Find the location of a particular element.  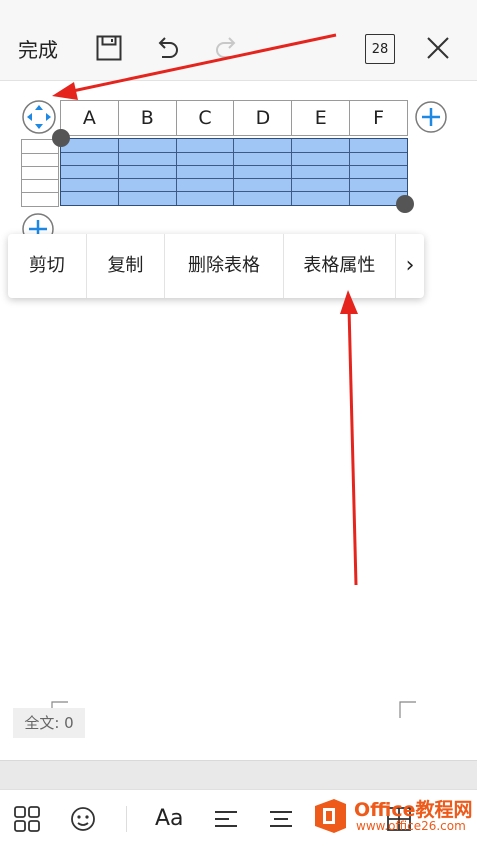

page-corner-mark is located at coordinates (407, 709).